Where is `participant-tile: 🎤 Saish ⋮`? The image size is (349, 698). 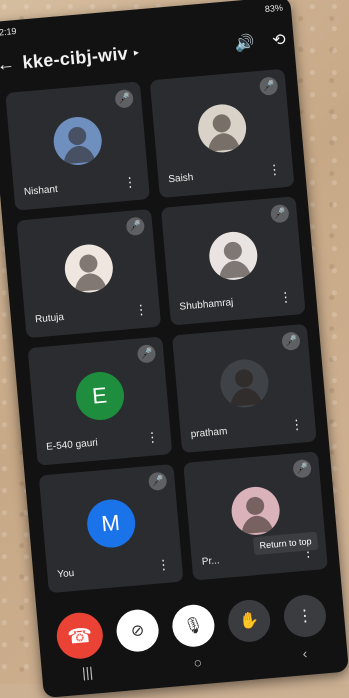
participant-tile: 🎤 Saish ⋮ is located at coordinates (222, 133).